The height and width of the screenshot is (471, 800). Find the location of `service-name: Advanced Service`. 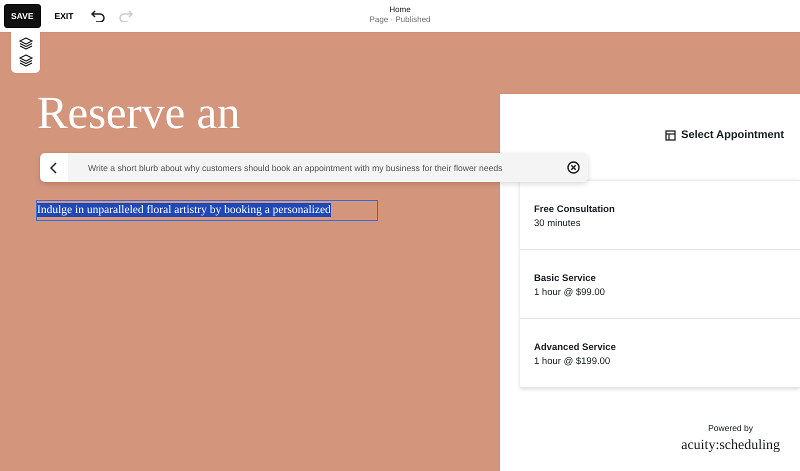

service-name: Advanced Service is located at coordinates (575, 348).